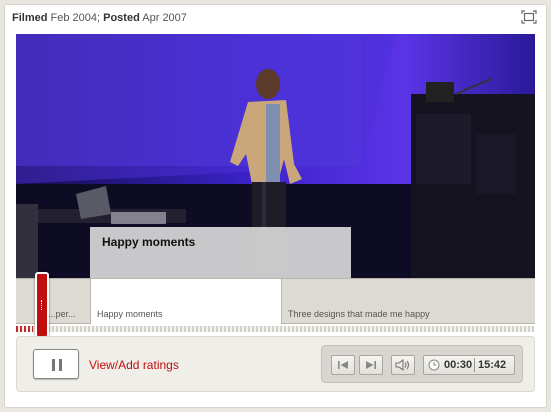 The width and height of the screenshot is (551, 412). I want to click on volume-button, so click(403, 365).